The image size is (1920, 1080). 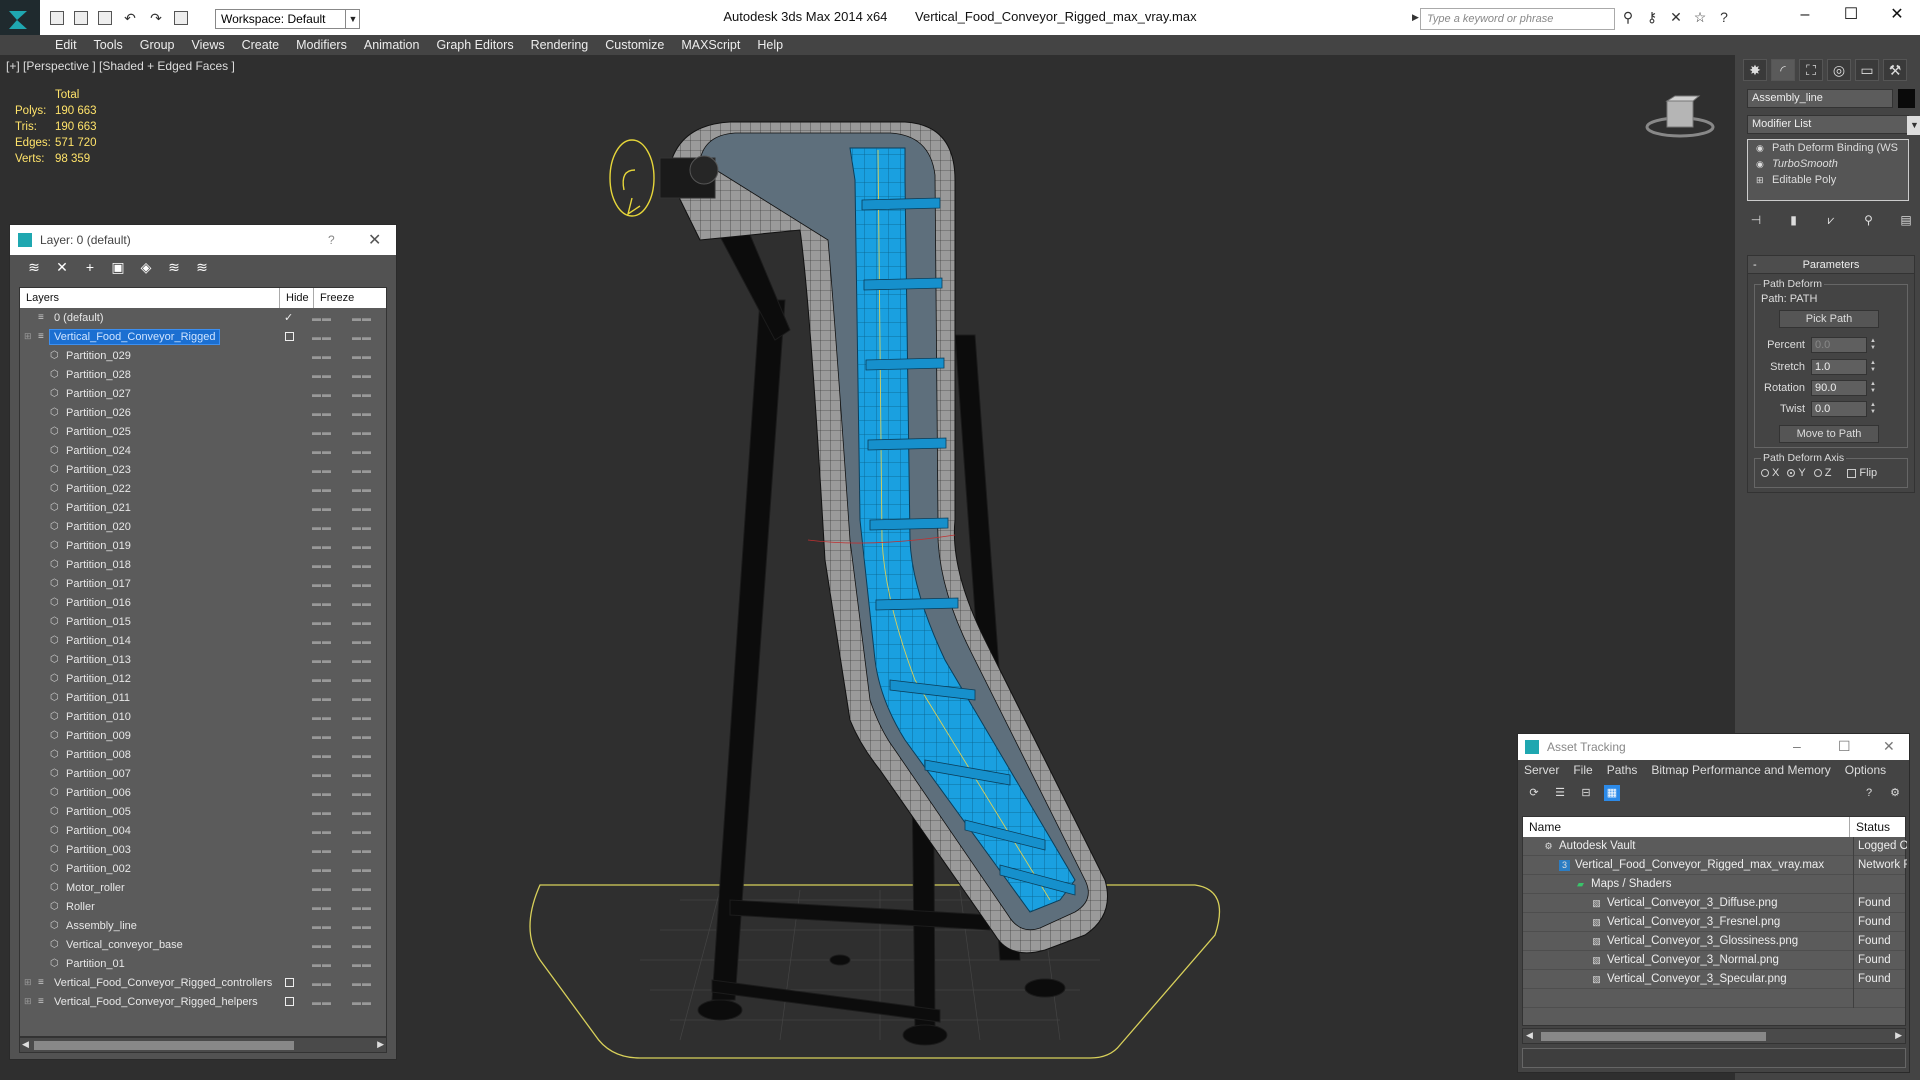 What do you see at coordinates (289, 982) in the screenshot?
I see `set-current-checkbox` at bounding box center [289, 982].